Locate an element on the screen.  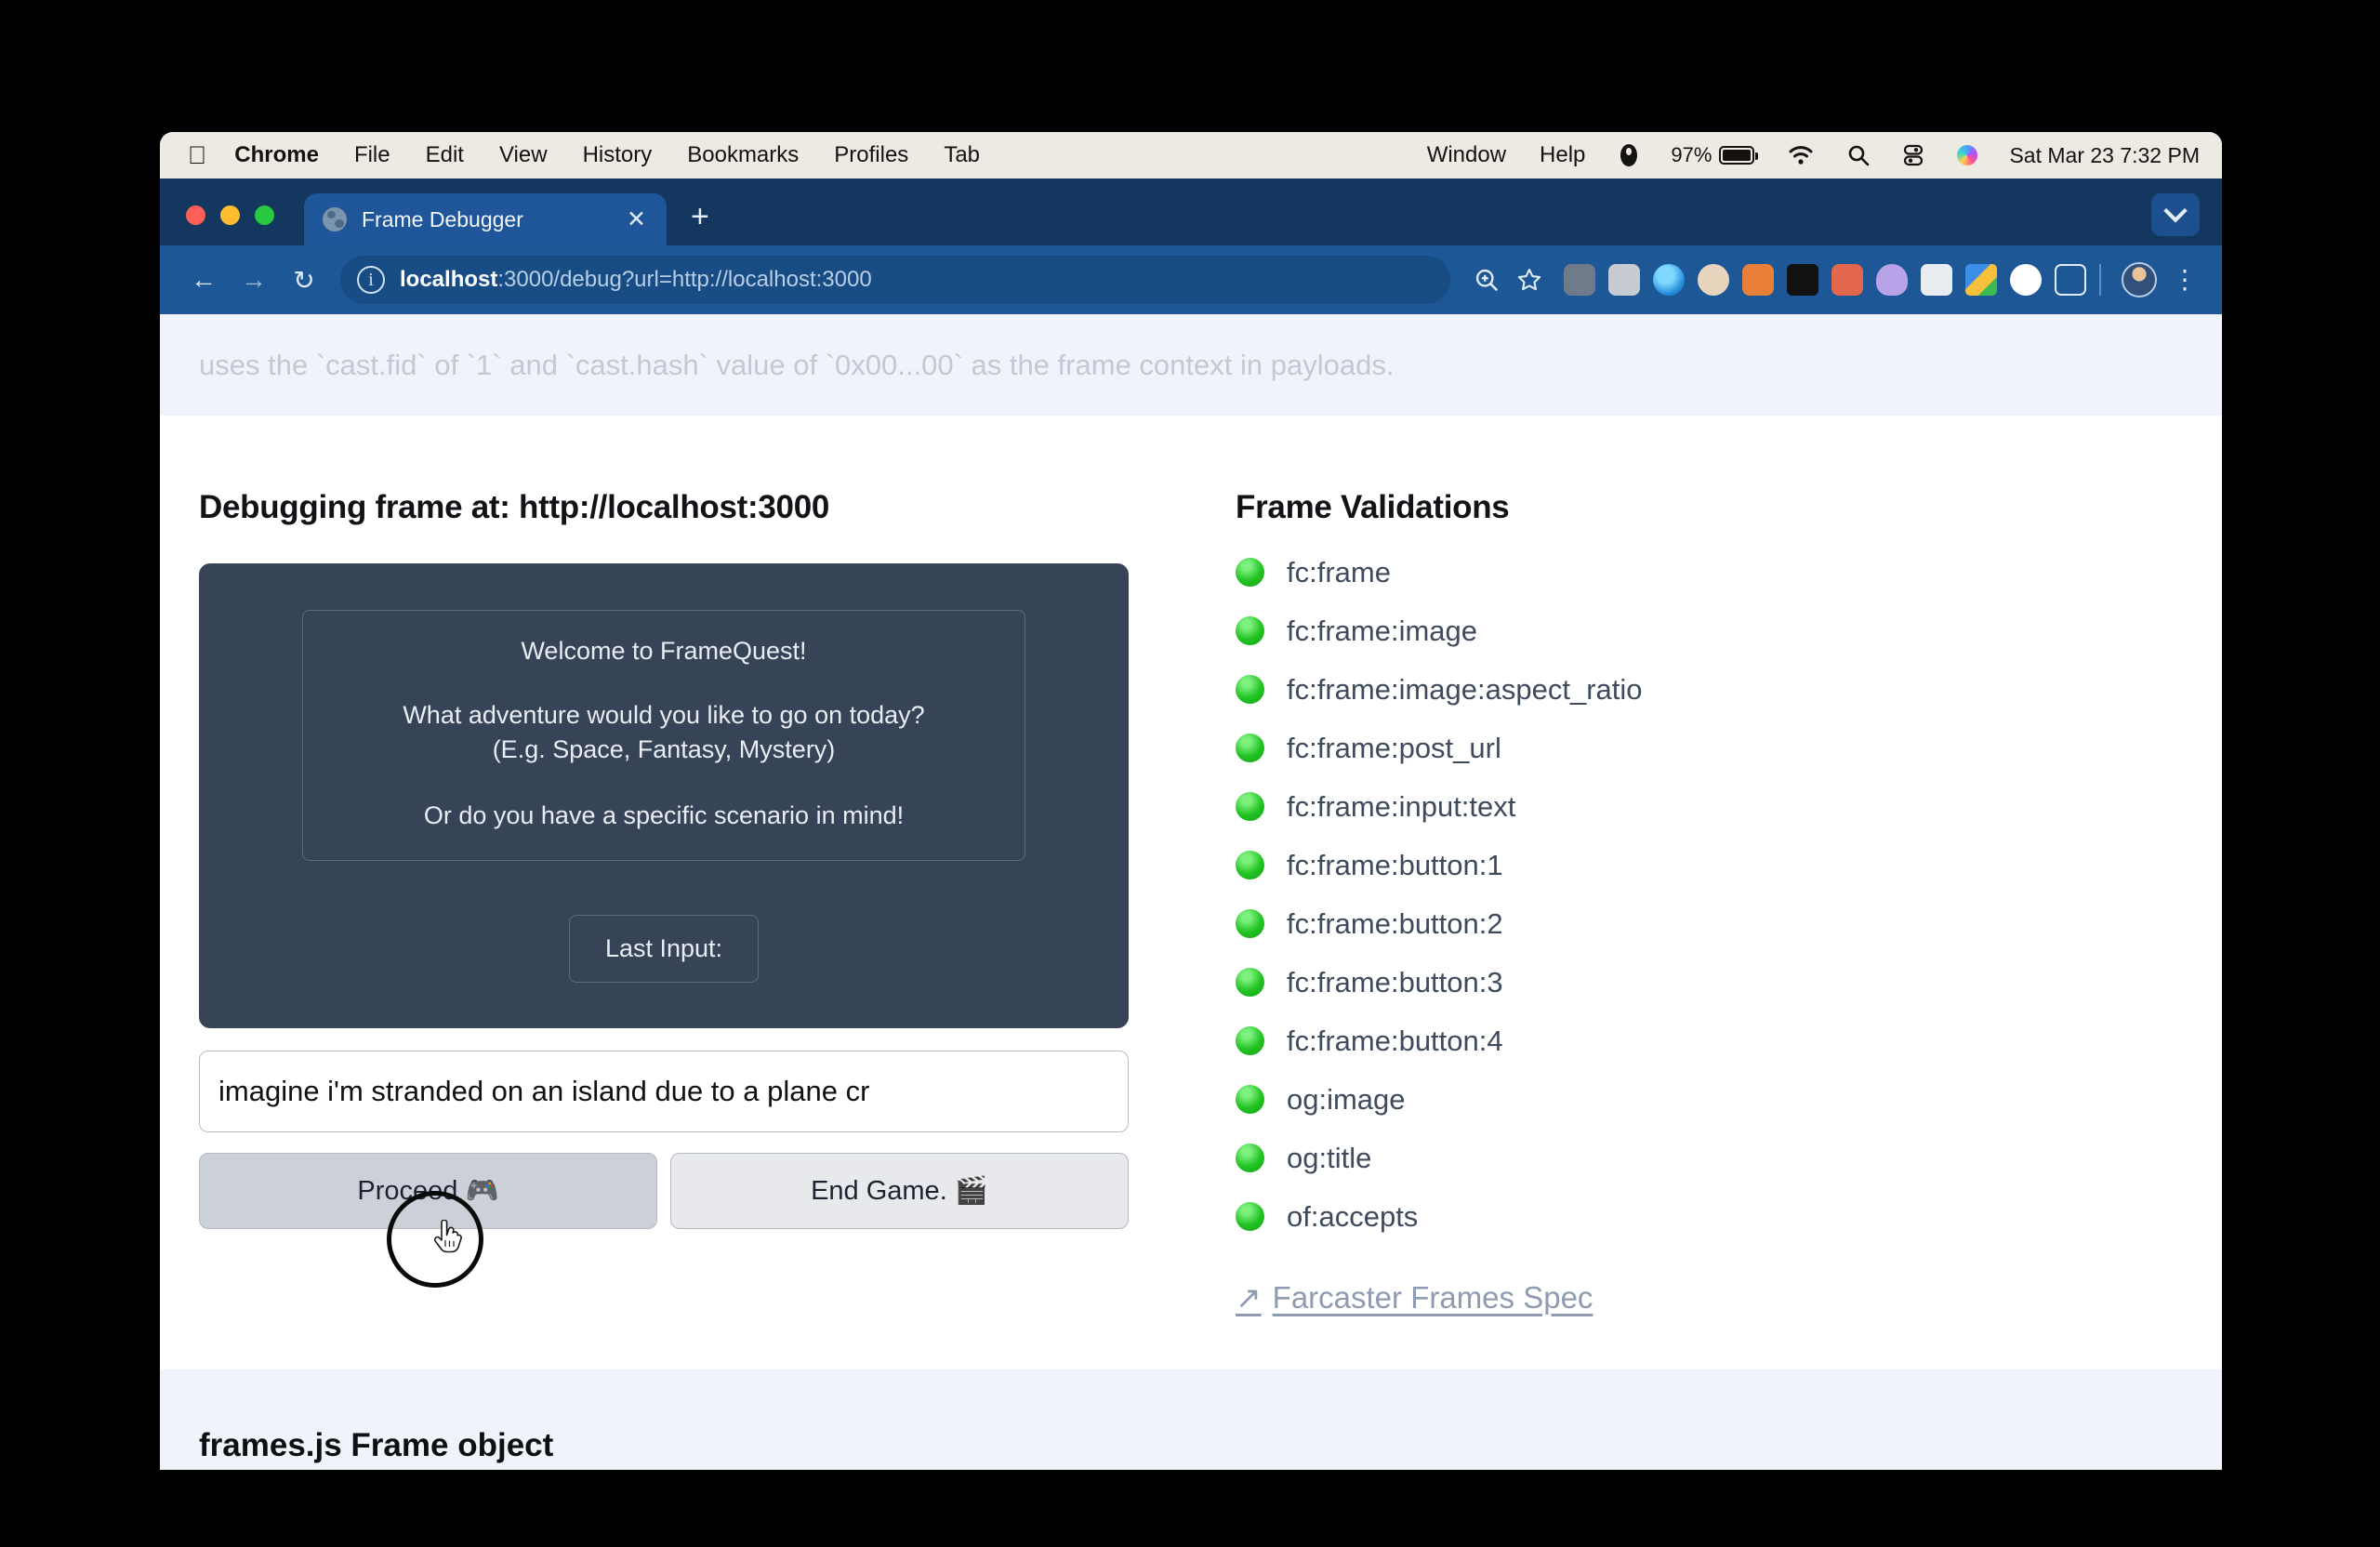
menu-item-help: Help is located at coordinates (1562, 155).